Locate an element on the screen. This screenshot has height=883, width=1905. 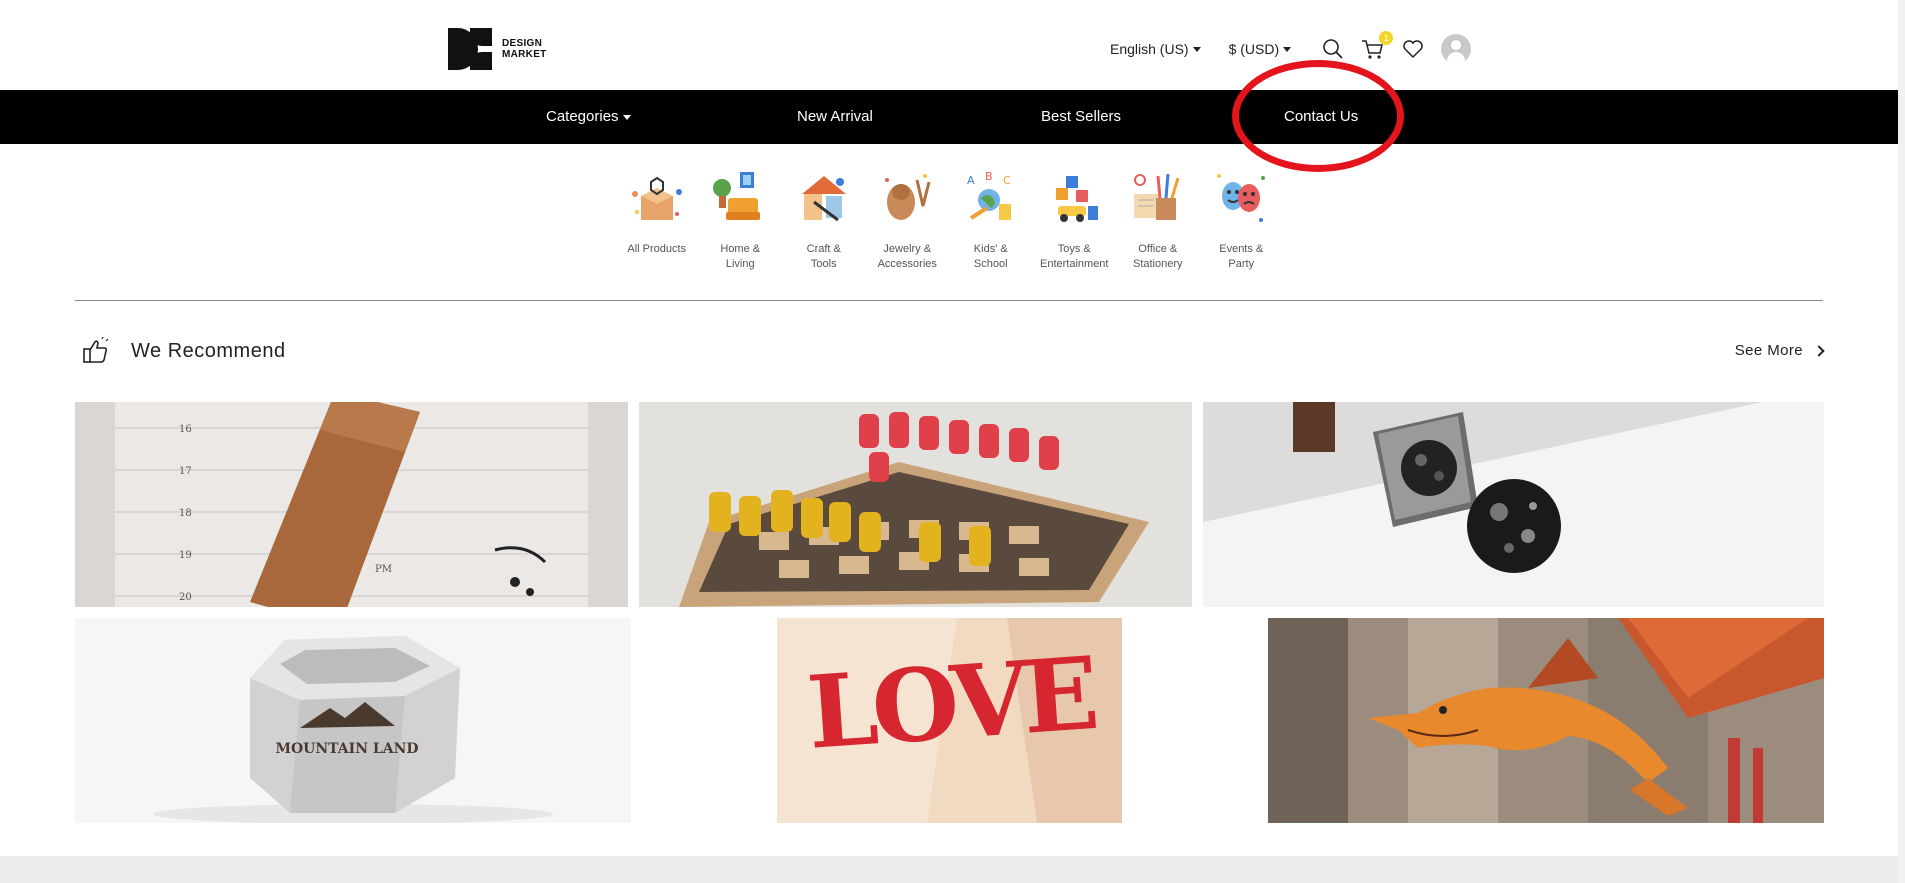
svg-text: 18 is located at coordinates (185, 513).